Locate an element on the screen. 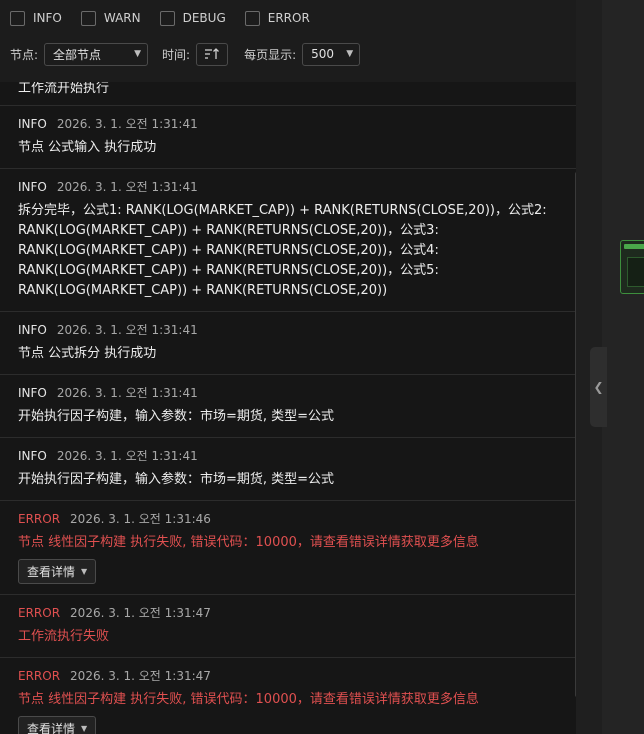 The width and height of the screenshot is (644, 734). filter-warn-checkbox: WARN is located at coordinates (110, 18).